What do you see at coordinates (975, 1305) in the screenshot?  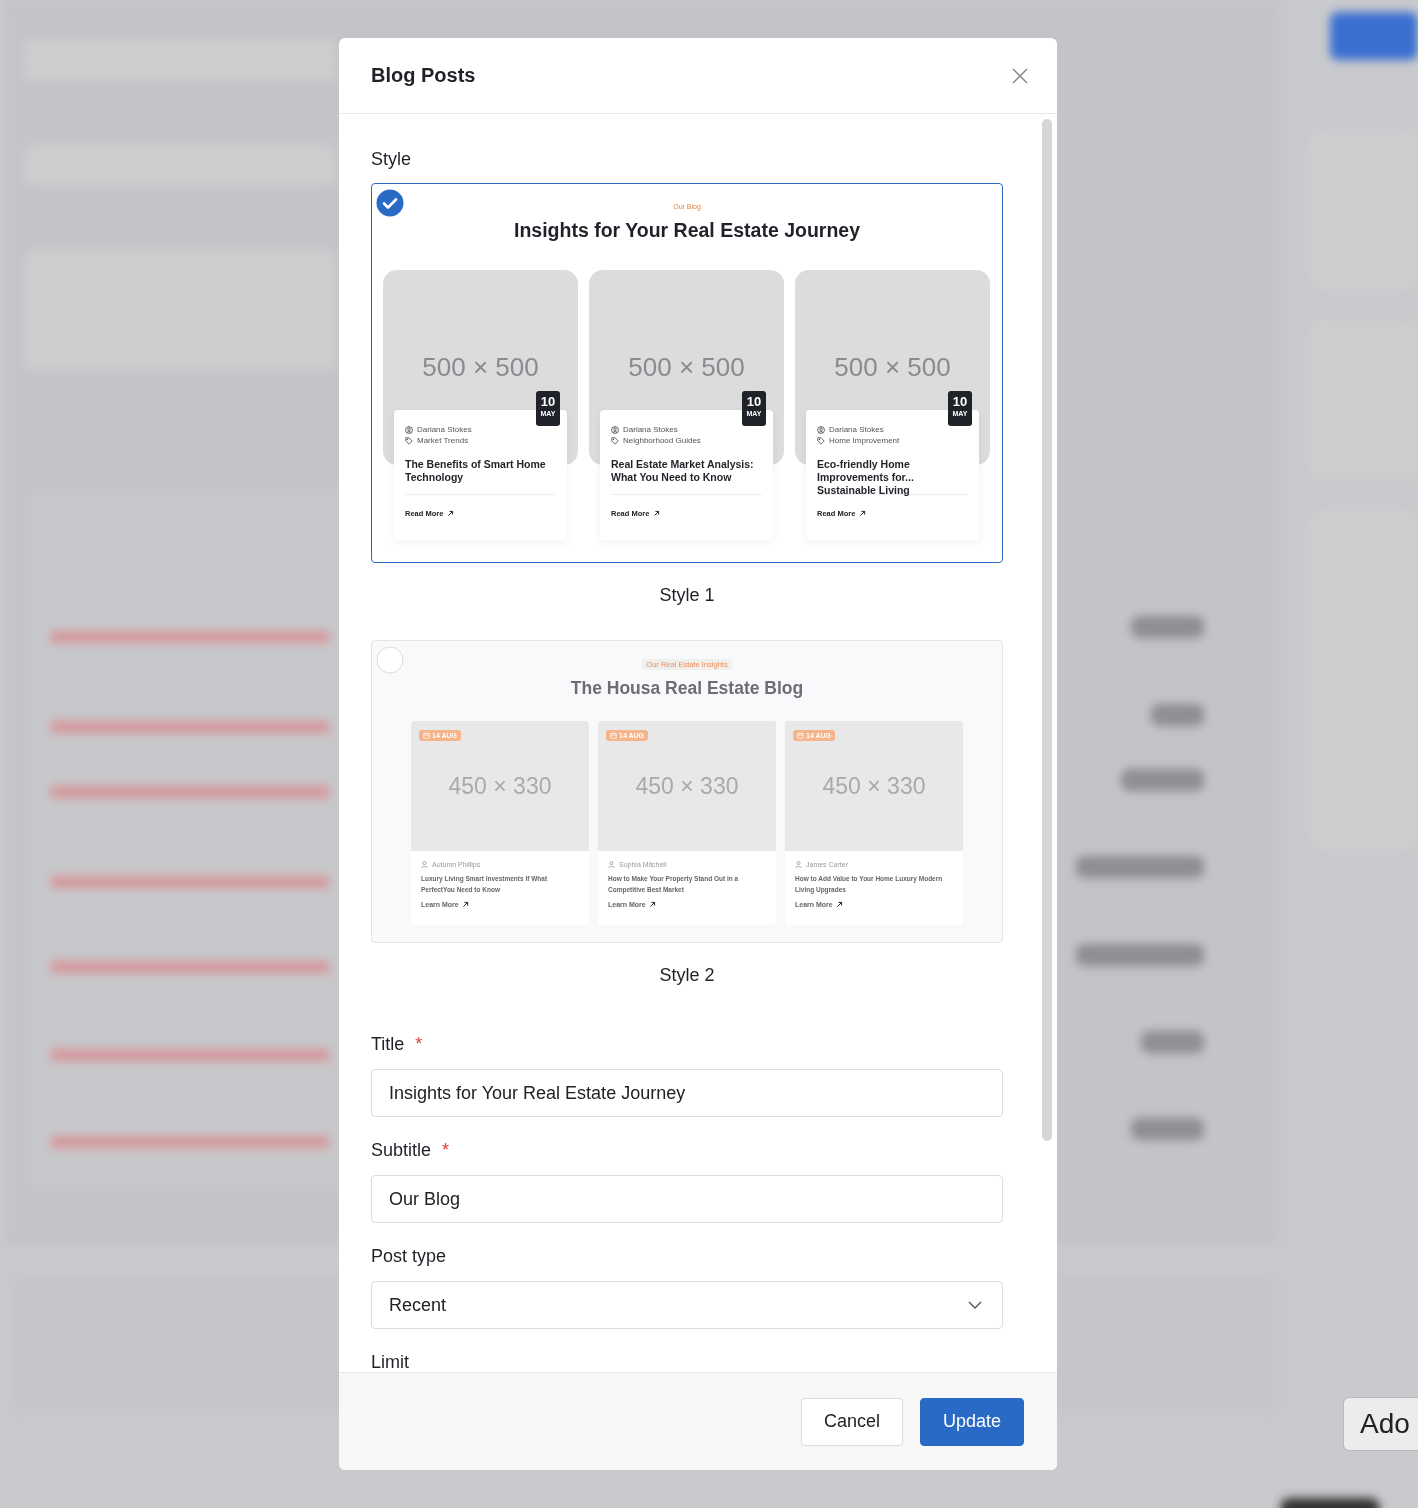 I see `chevron-down-icon` at bounding box center [975, 1305].